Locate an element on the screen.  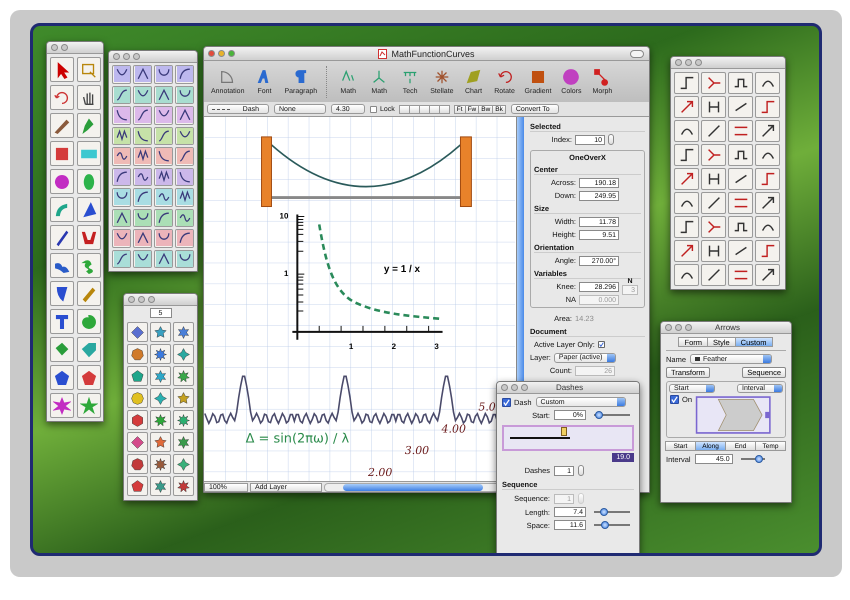
dimension-label: 4.00 is located at coordinates (454, 429).